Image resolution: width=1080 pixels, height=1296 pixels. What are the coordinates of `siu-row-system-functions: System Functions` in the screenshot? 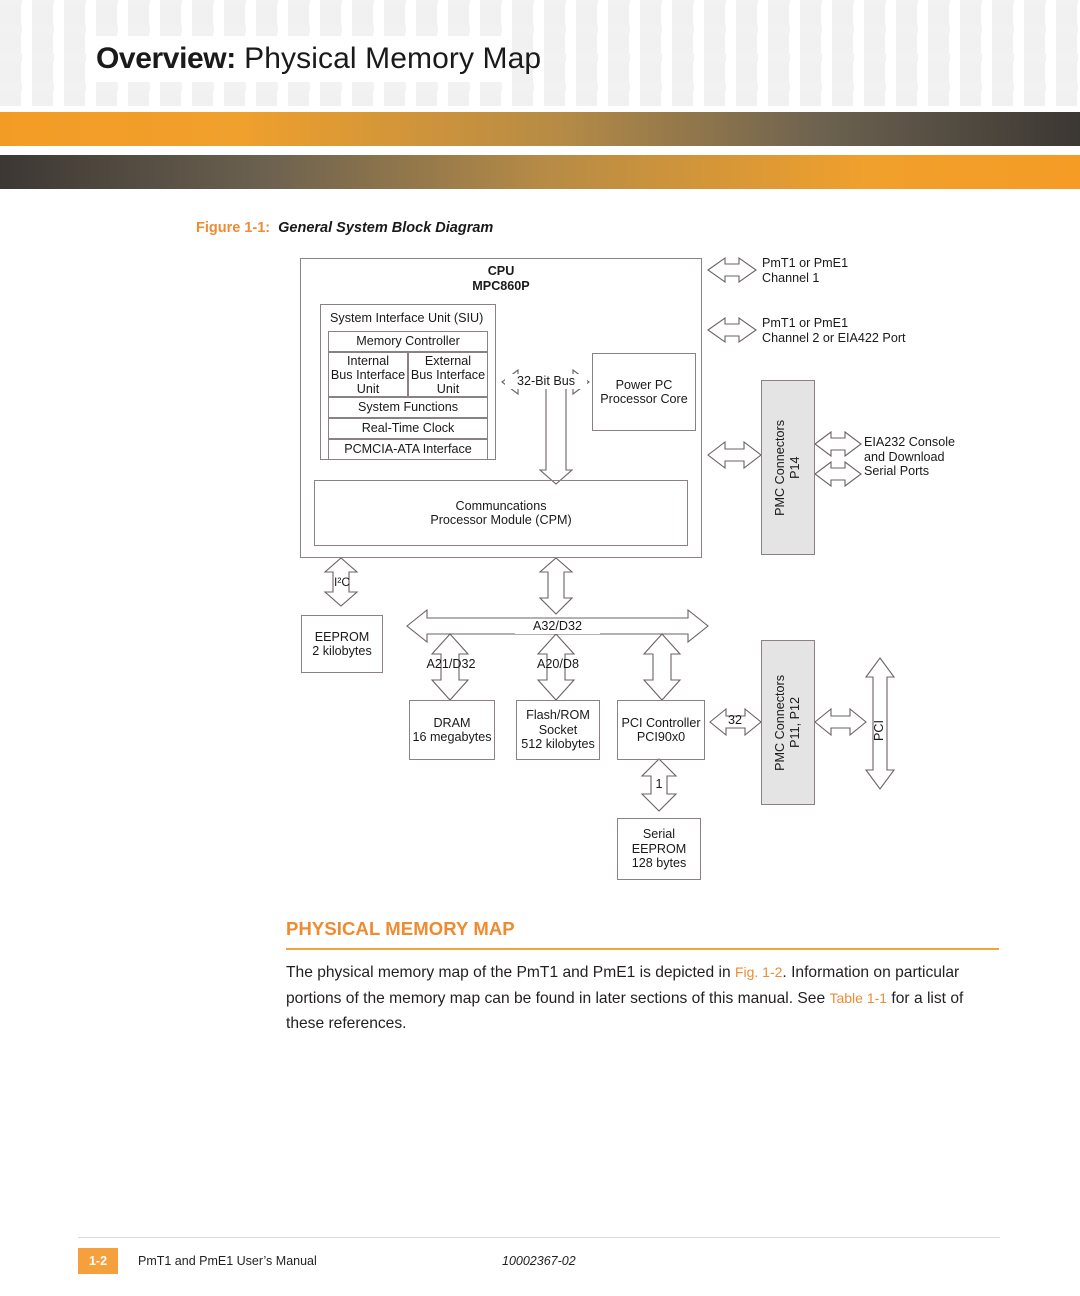 It's located at (408, 407).